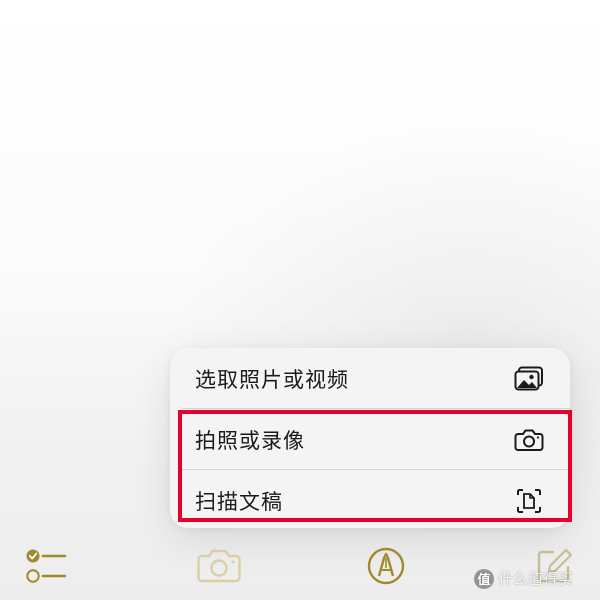 The height and width of the screenshot is (600, 600). I want to click on markup-button, so click(386, 568).